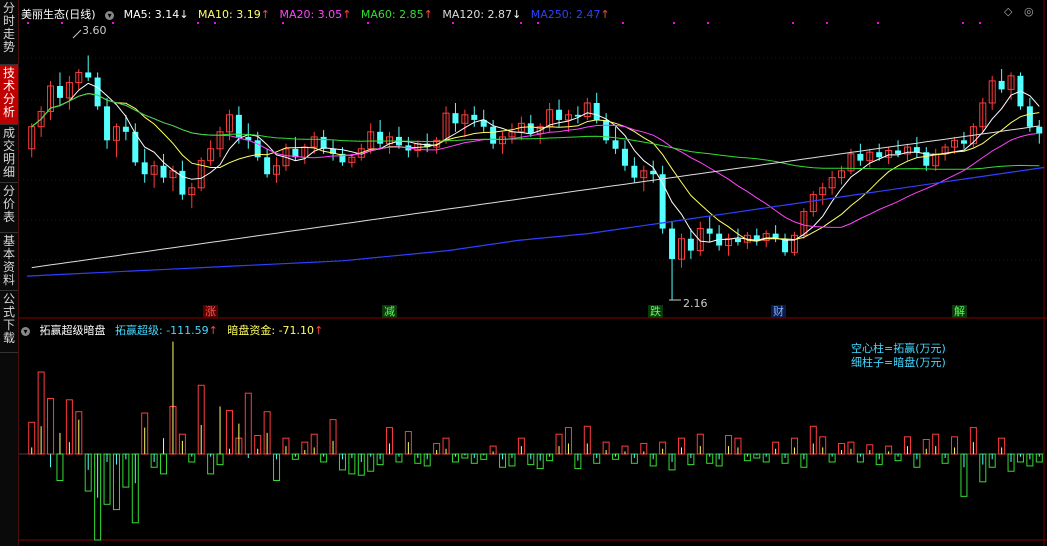 The width and height of the screenshot is (1047, 546). I want to click on zoom-icon: ◇, so click(1008, 11).